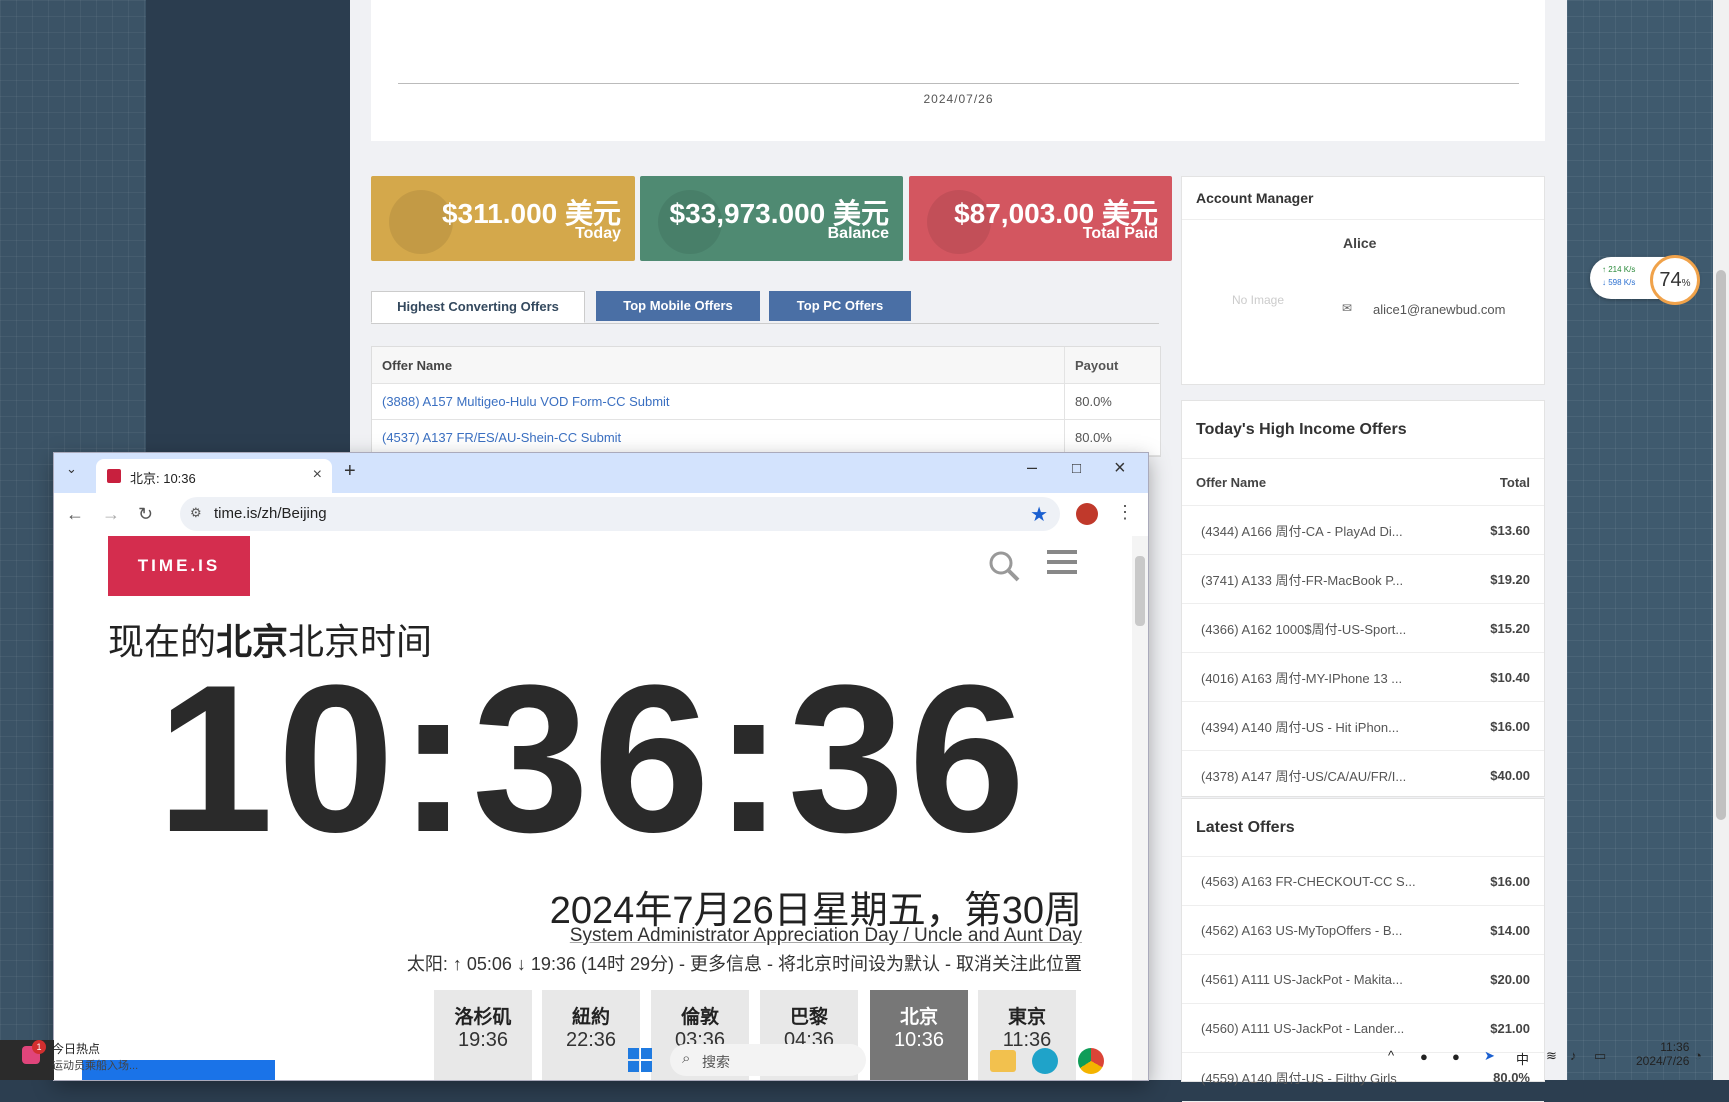 This screenshot has height=1102, width=1729. I want to click on browser-tab-strip: ⌄ 北京: 10:36 × + – □ ×, so click(601, 473).